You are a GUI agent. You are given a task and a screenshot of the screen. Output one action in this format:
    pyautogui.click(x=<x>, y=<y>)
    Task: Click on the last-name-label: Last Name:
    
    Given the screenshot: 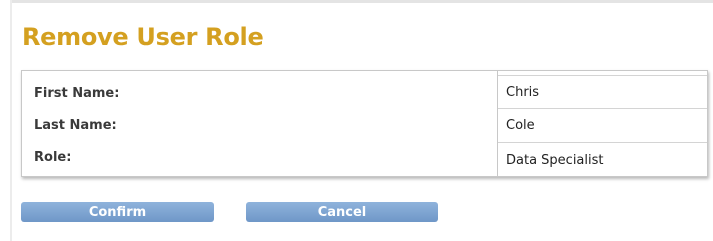 What is the action you would take?
    pyautogui.click(x=75, y=125)
    